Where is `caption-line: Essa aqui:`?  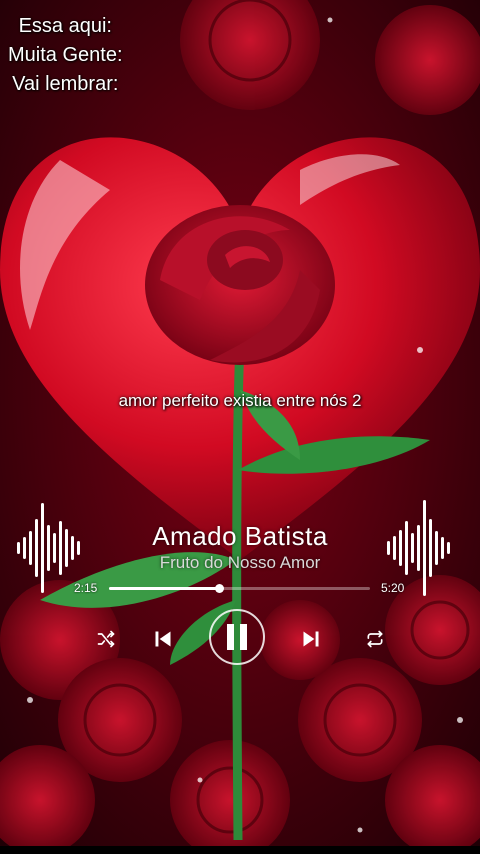
caption-line: Essa aqui: is located at coordinates (65, 26).